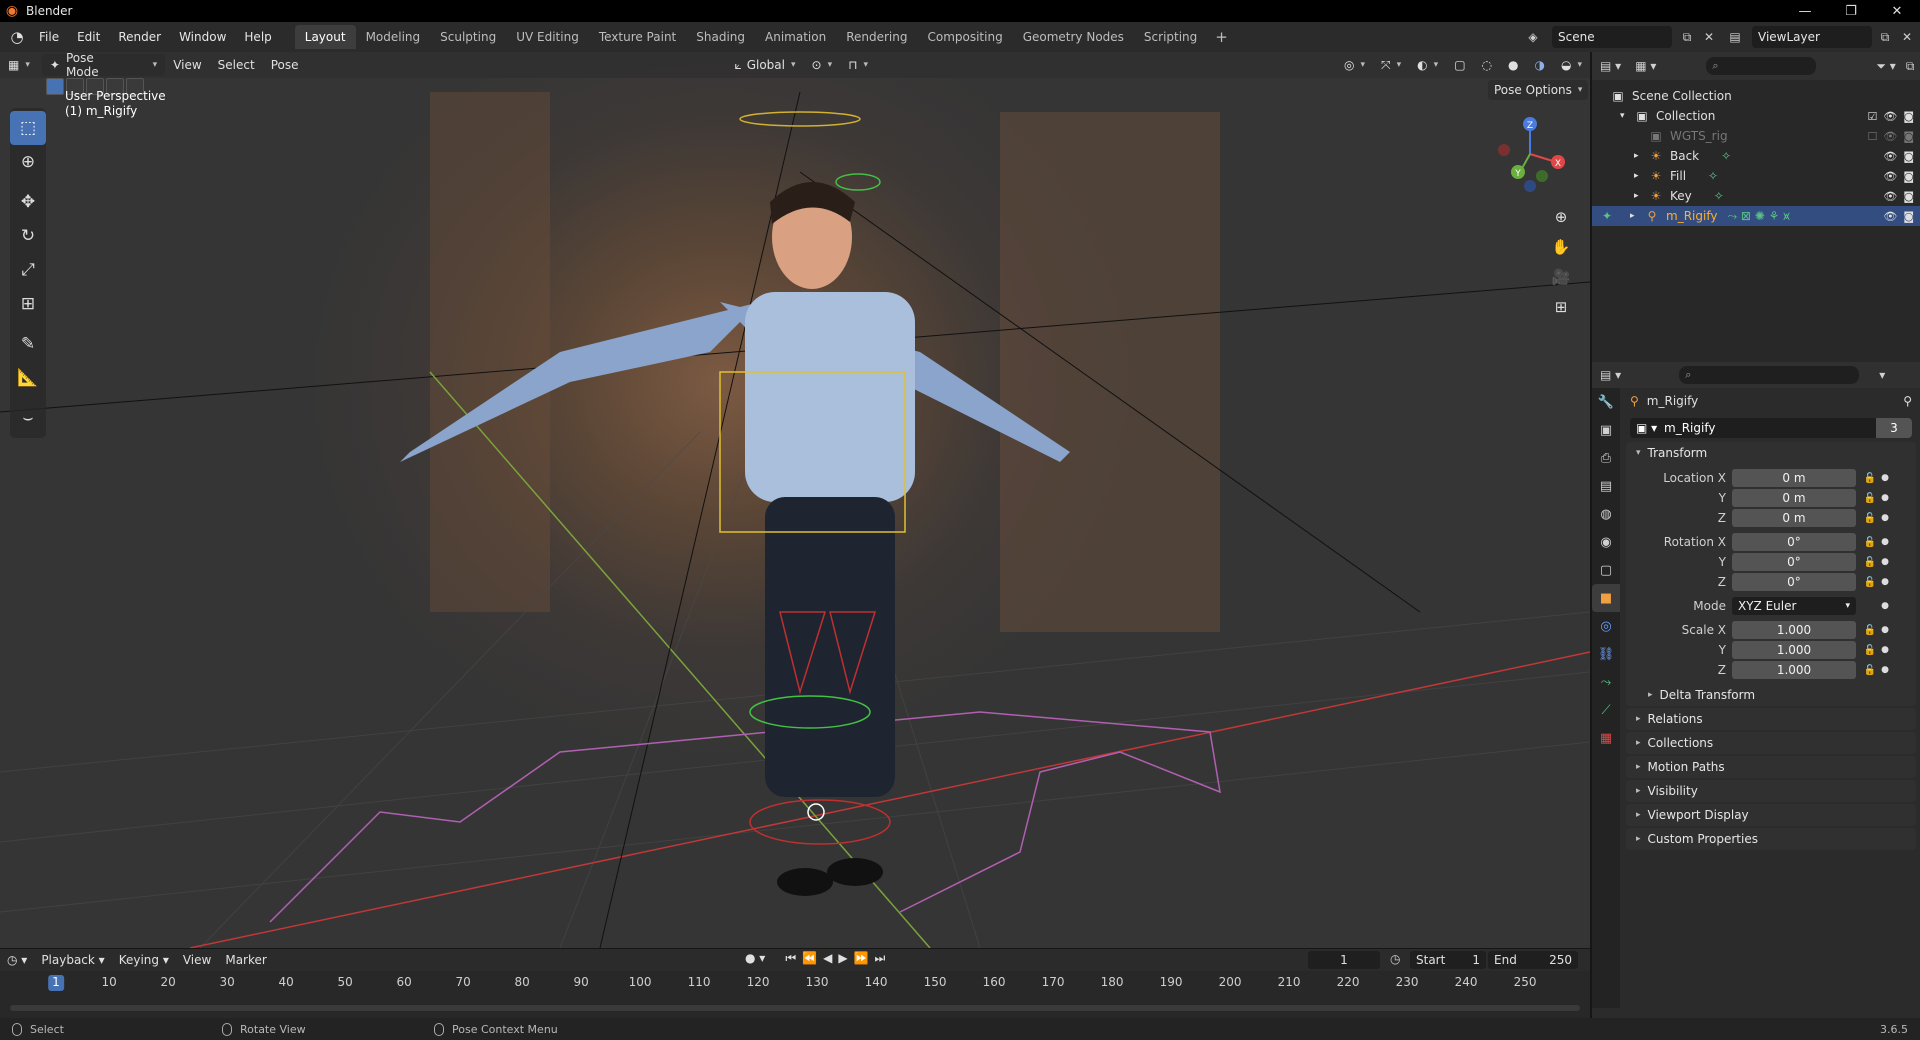 This screenshot has width=1920, height=1040. I want to click on world-tab-icon: ◉, so click(1606, 542).